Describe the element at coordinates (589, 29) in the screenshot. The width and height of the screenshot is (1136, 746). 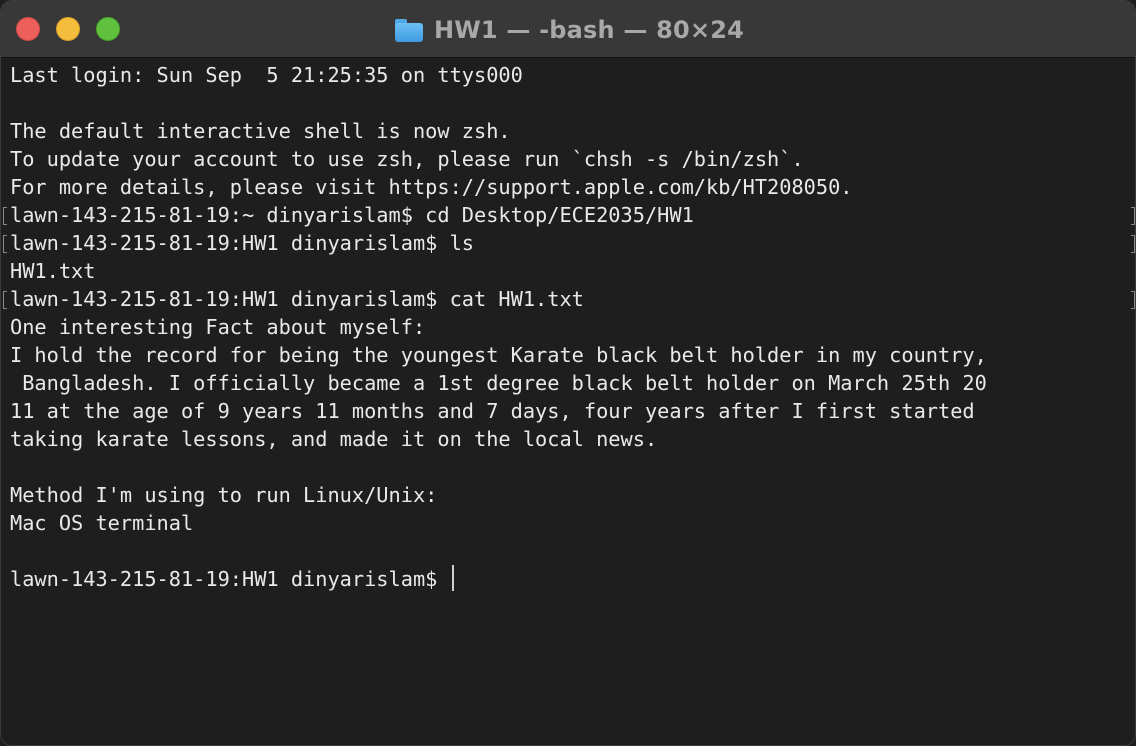
I see `window-title: HW1 — -bash — 80×24` at that location.